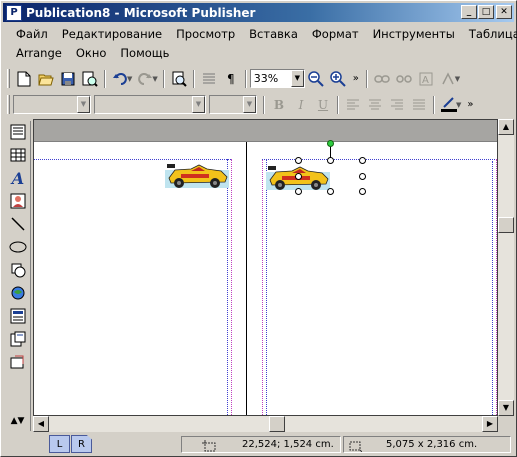 This screenshot has height=457, width=517. What do you see at coordinates (105, 78) in the screenshot?
I see `toolbar-separator` at bounding box center [105, 78].